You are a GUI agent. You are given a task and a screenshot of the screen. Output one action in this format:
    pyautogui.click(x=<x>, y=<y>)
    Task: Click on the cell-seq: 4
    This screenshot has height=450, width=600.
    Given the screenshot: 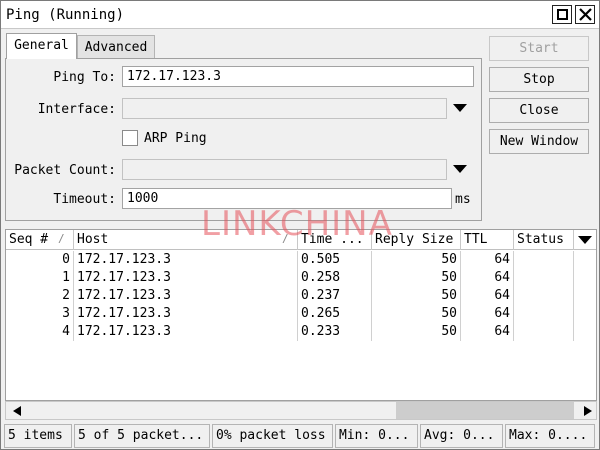 What is the action you would take?
    pyautogui.click(x=40, y=332)
    